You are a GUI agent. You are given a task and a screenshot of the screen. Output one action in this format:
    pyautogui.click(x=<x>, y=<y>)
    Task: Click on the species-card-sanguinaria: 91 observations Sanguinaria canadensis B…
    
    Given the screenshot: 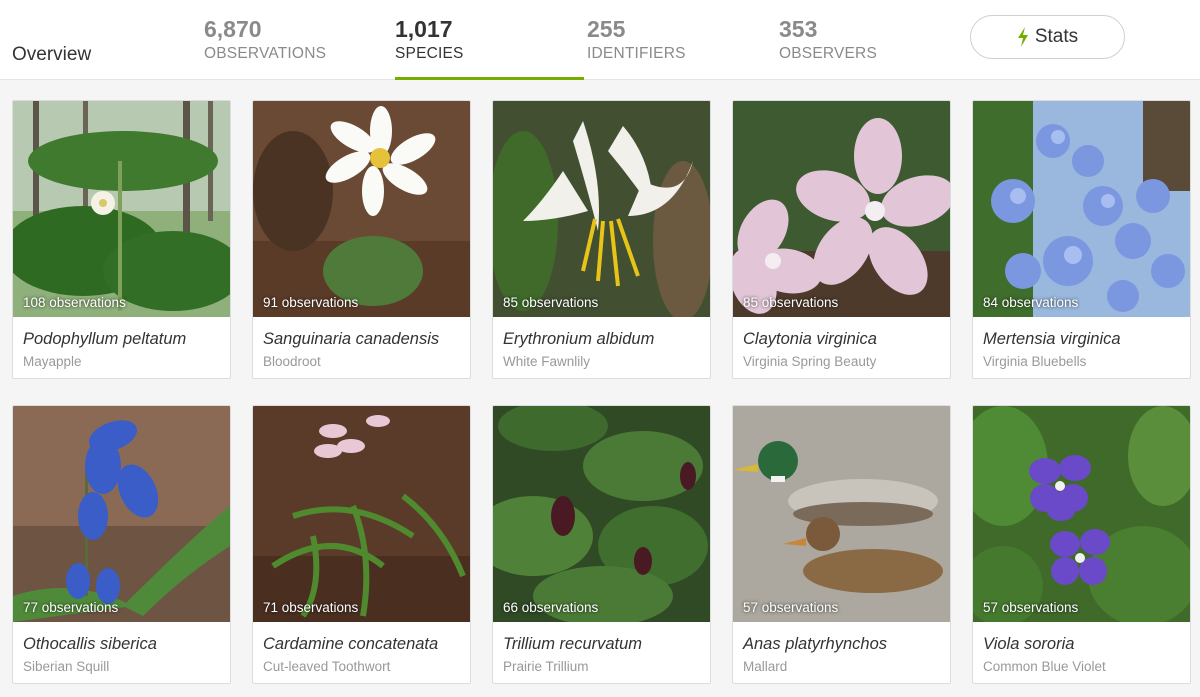 What is the action you would take?
    pyautogui.click(x=361, y=239)
    